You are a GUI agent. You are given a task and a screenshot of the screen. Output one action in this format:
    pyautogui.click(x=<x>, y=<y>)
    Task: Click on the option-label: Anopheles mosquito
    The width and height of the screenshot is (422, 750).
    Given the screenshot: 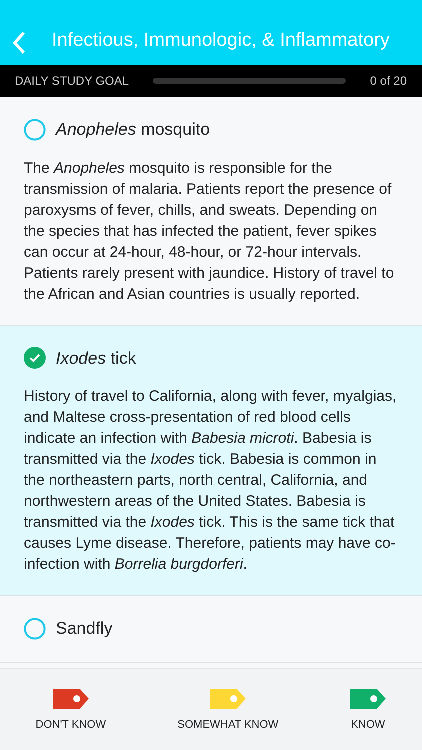 What is the action you would take?
    pyautogui.click(x=133, y=130)
    